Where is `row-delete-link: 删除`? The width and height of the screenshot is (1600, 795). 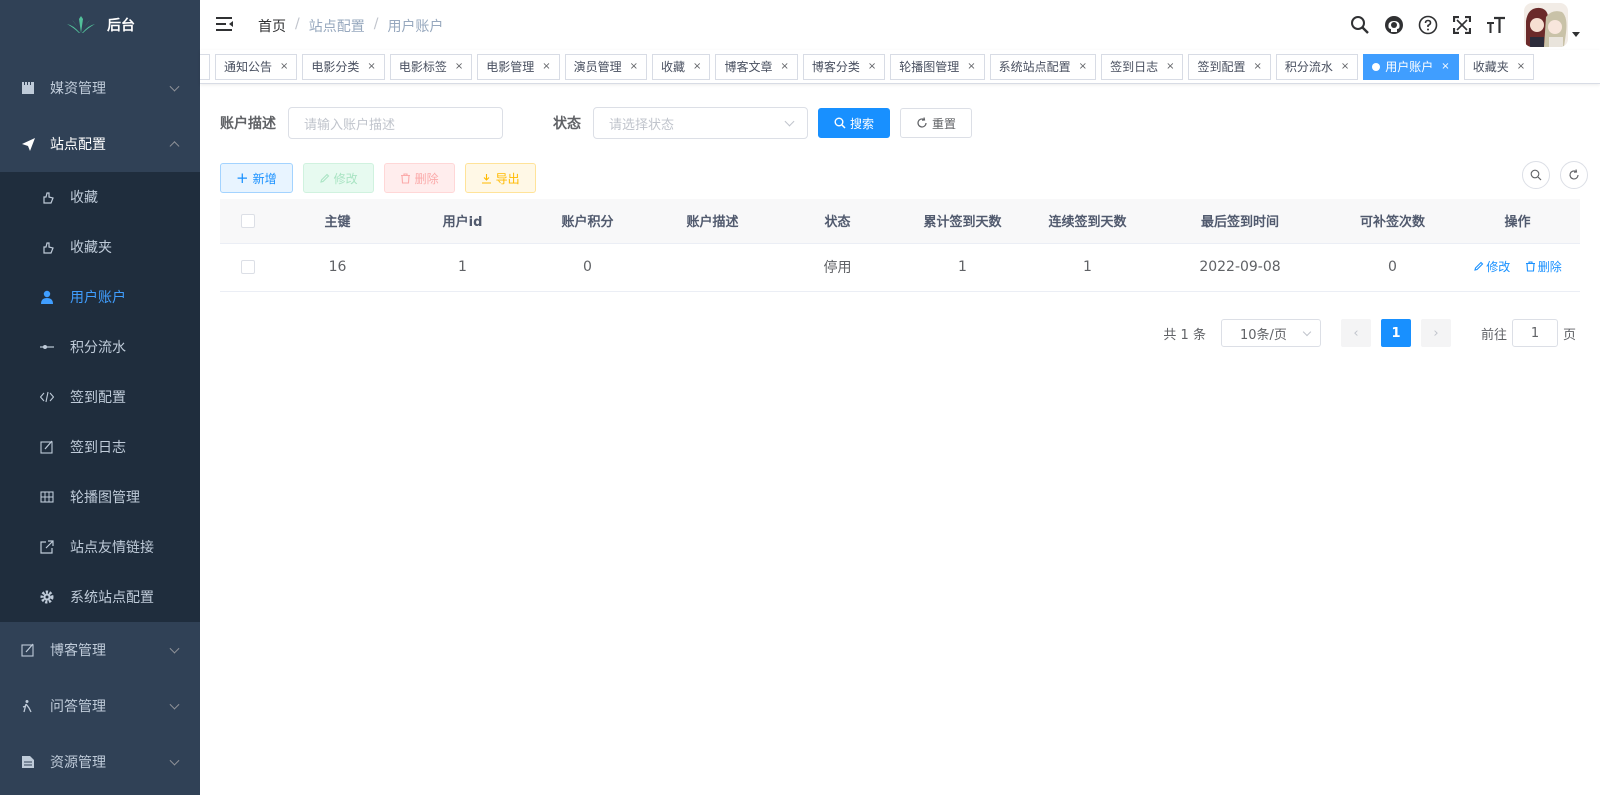
row-delete-link: 删除 is located at coordinates (1543, 266).